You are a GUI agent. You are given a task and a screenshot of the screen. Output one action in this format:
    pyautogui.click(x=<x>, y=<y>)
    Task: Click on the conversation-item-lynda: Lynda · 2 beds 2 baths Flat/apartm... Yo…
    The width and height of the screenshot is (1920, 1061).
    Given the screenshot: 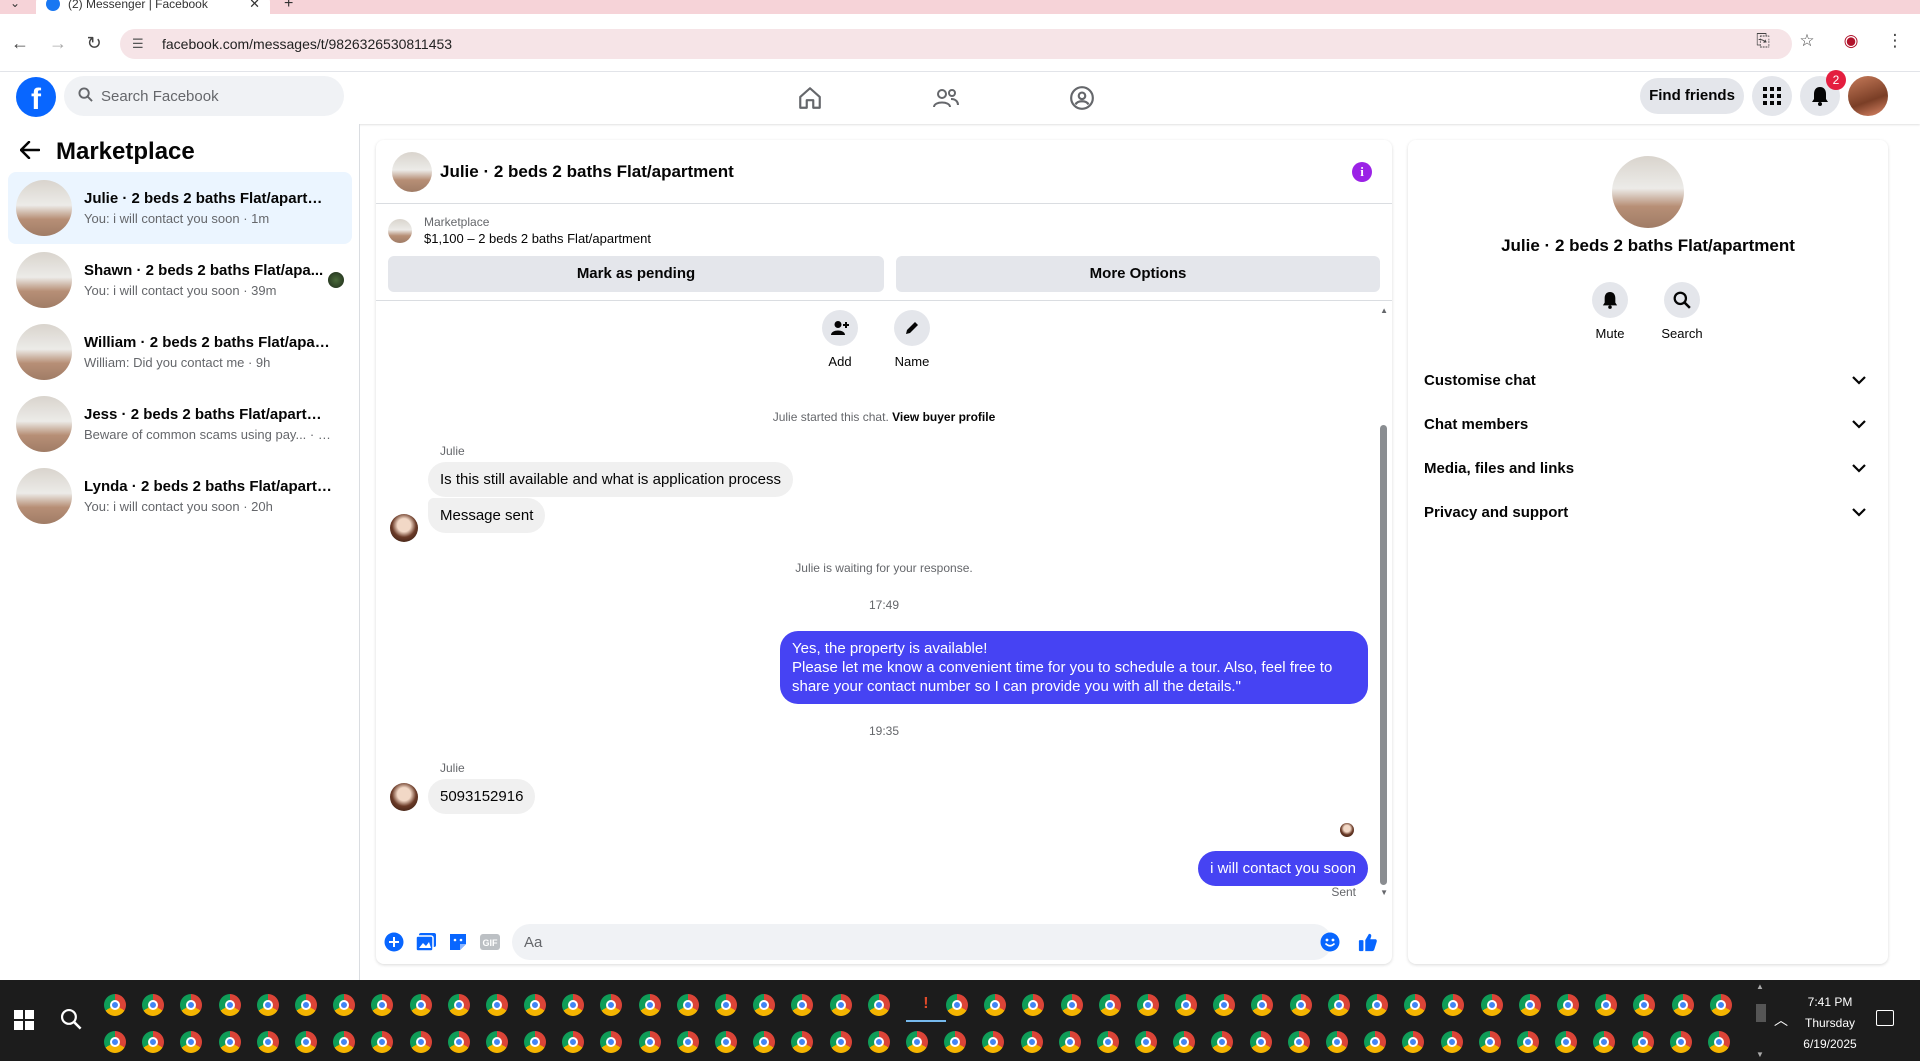 What is the action you would take?
    pyautogui.click(x=180, y=496)
    